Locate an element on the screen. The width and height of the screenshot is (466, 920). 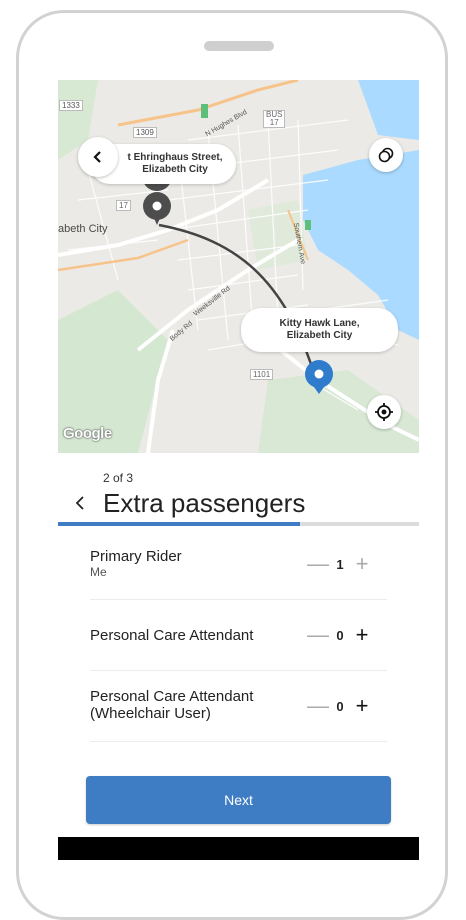
title-row: Extra passengers is located at coordinates (189, 503).